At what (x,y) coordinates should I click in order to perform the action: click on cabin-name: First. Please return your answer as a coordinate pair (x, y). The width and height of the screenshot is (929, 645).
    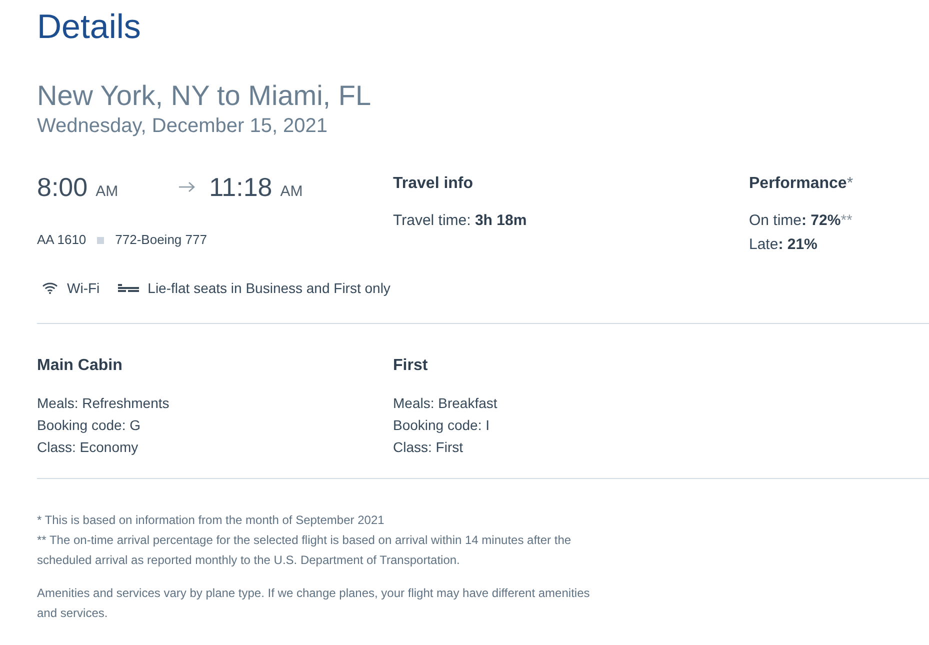
    Looking at the image, I should click on (410, 366).